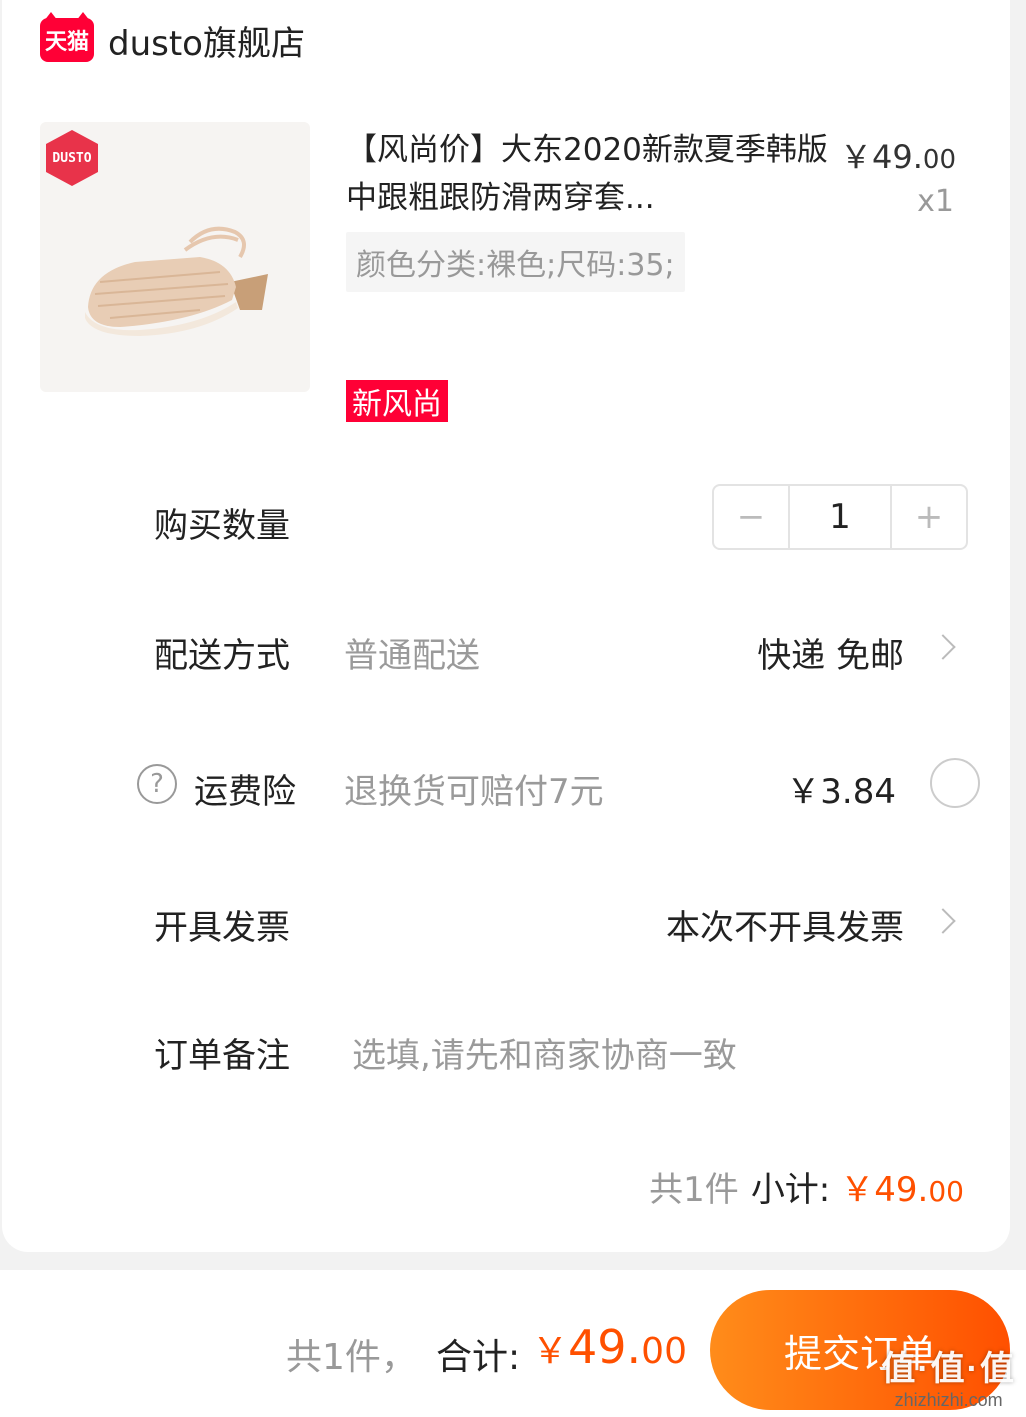  I want to click on product-quantity: x1, so click(935, 201).